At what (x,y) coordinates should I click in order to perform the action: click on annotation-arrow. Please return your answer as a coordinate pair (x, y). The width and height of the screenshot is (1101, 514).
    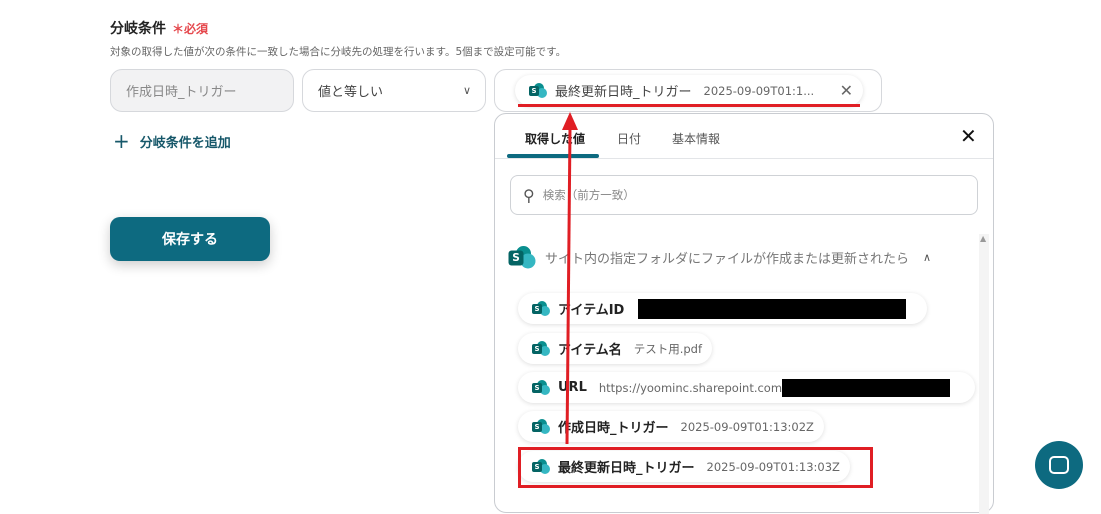
    Looking at the image, I should click on (570, 278).